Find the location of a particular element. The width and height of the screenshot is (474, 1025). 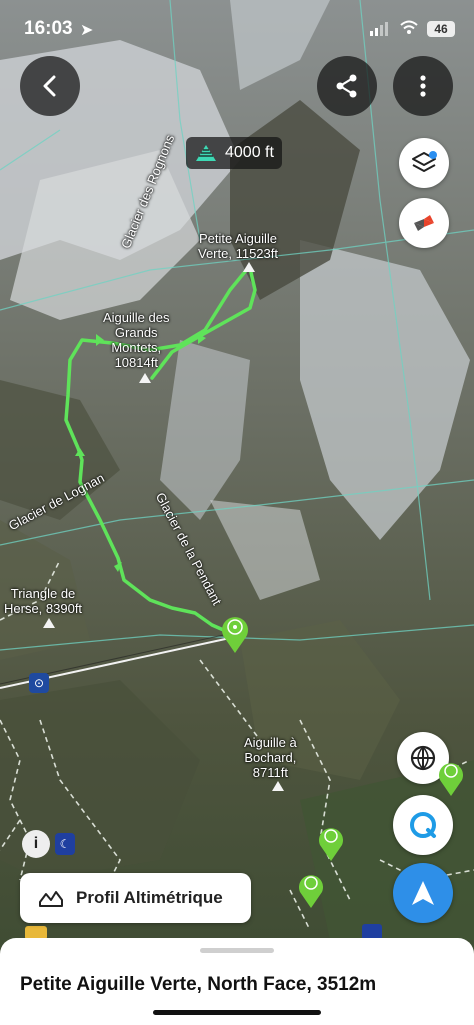

layers-button is located at coordinates (424, 163).